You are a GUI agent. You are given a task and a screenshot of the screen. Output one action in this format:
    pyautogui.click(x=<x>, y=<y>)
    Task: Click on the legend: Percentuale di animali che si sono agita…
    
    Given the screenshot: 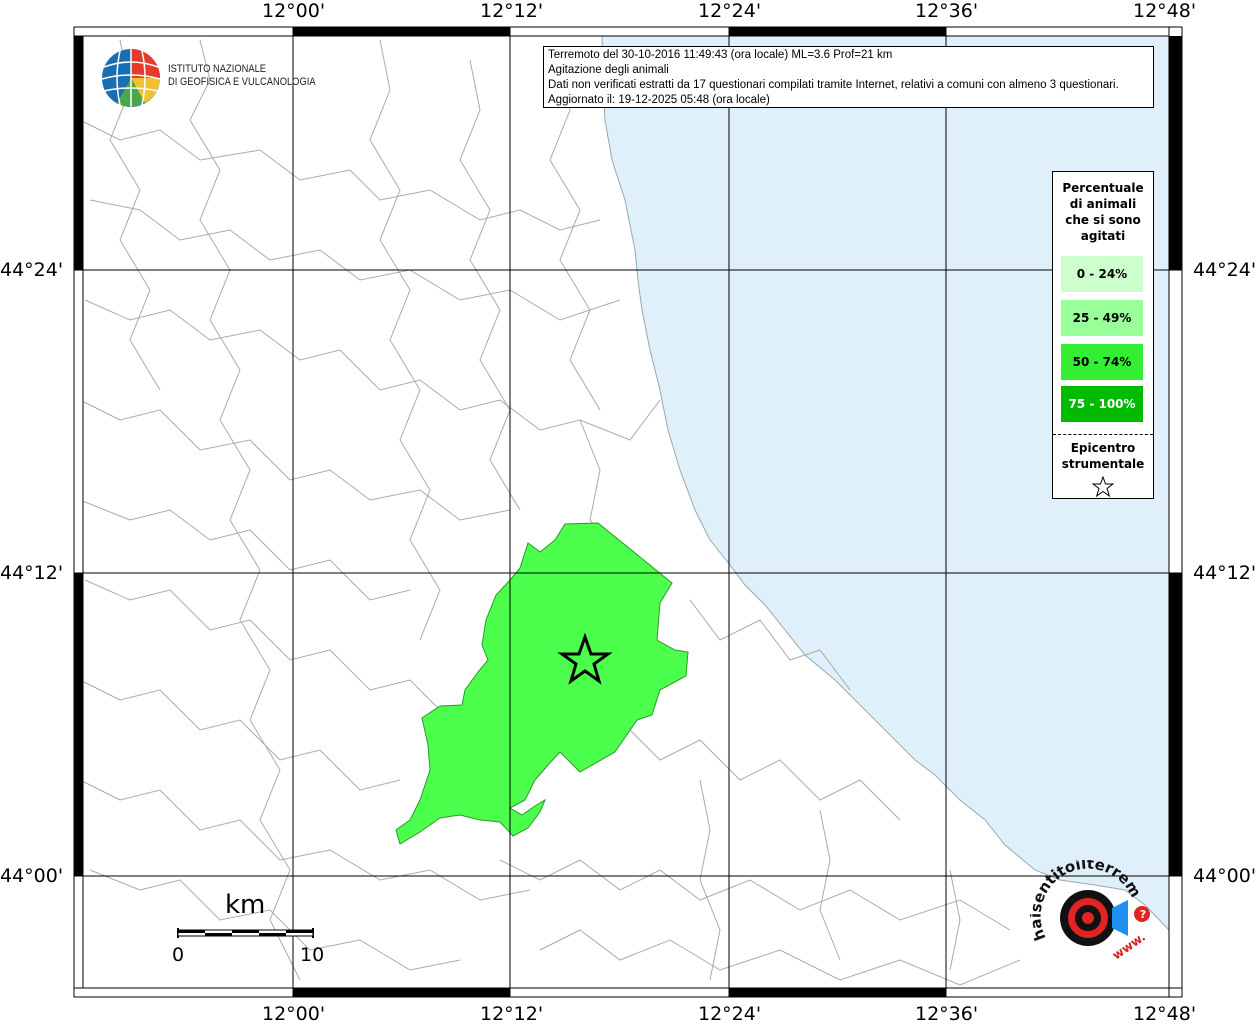 What is the action you would take?
    pyautogui.click(x=1103, y=335)
    